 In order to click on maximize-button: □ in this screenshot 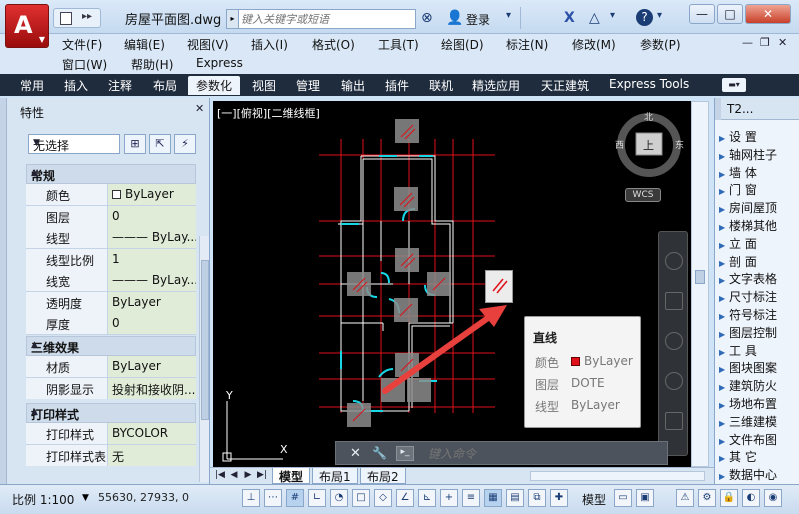, I will do `click(730, 14)`.